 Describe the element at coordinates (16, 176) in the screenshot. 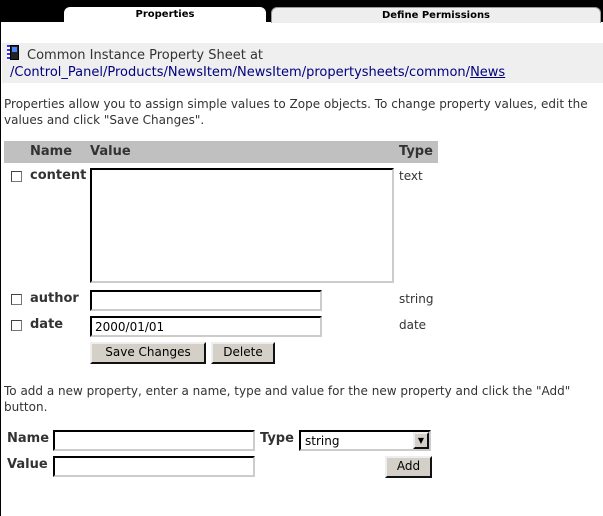

I see `select-content-checkbox` at that location.